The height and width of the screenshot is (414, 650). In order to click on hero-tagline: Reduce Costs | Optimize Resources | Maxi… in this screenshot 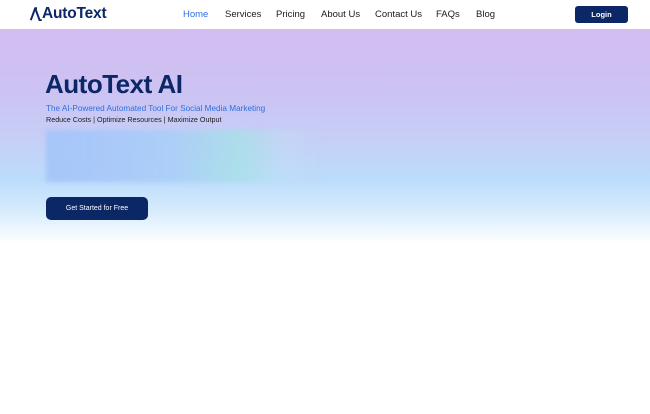, I will do `click(134, 119)`.